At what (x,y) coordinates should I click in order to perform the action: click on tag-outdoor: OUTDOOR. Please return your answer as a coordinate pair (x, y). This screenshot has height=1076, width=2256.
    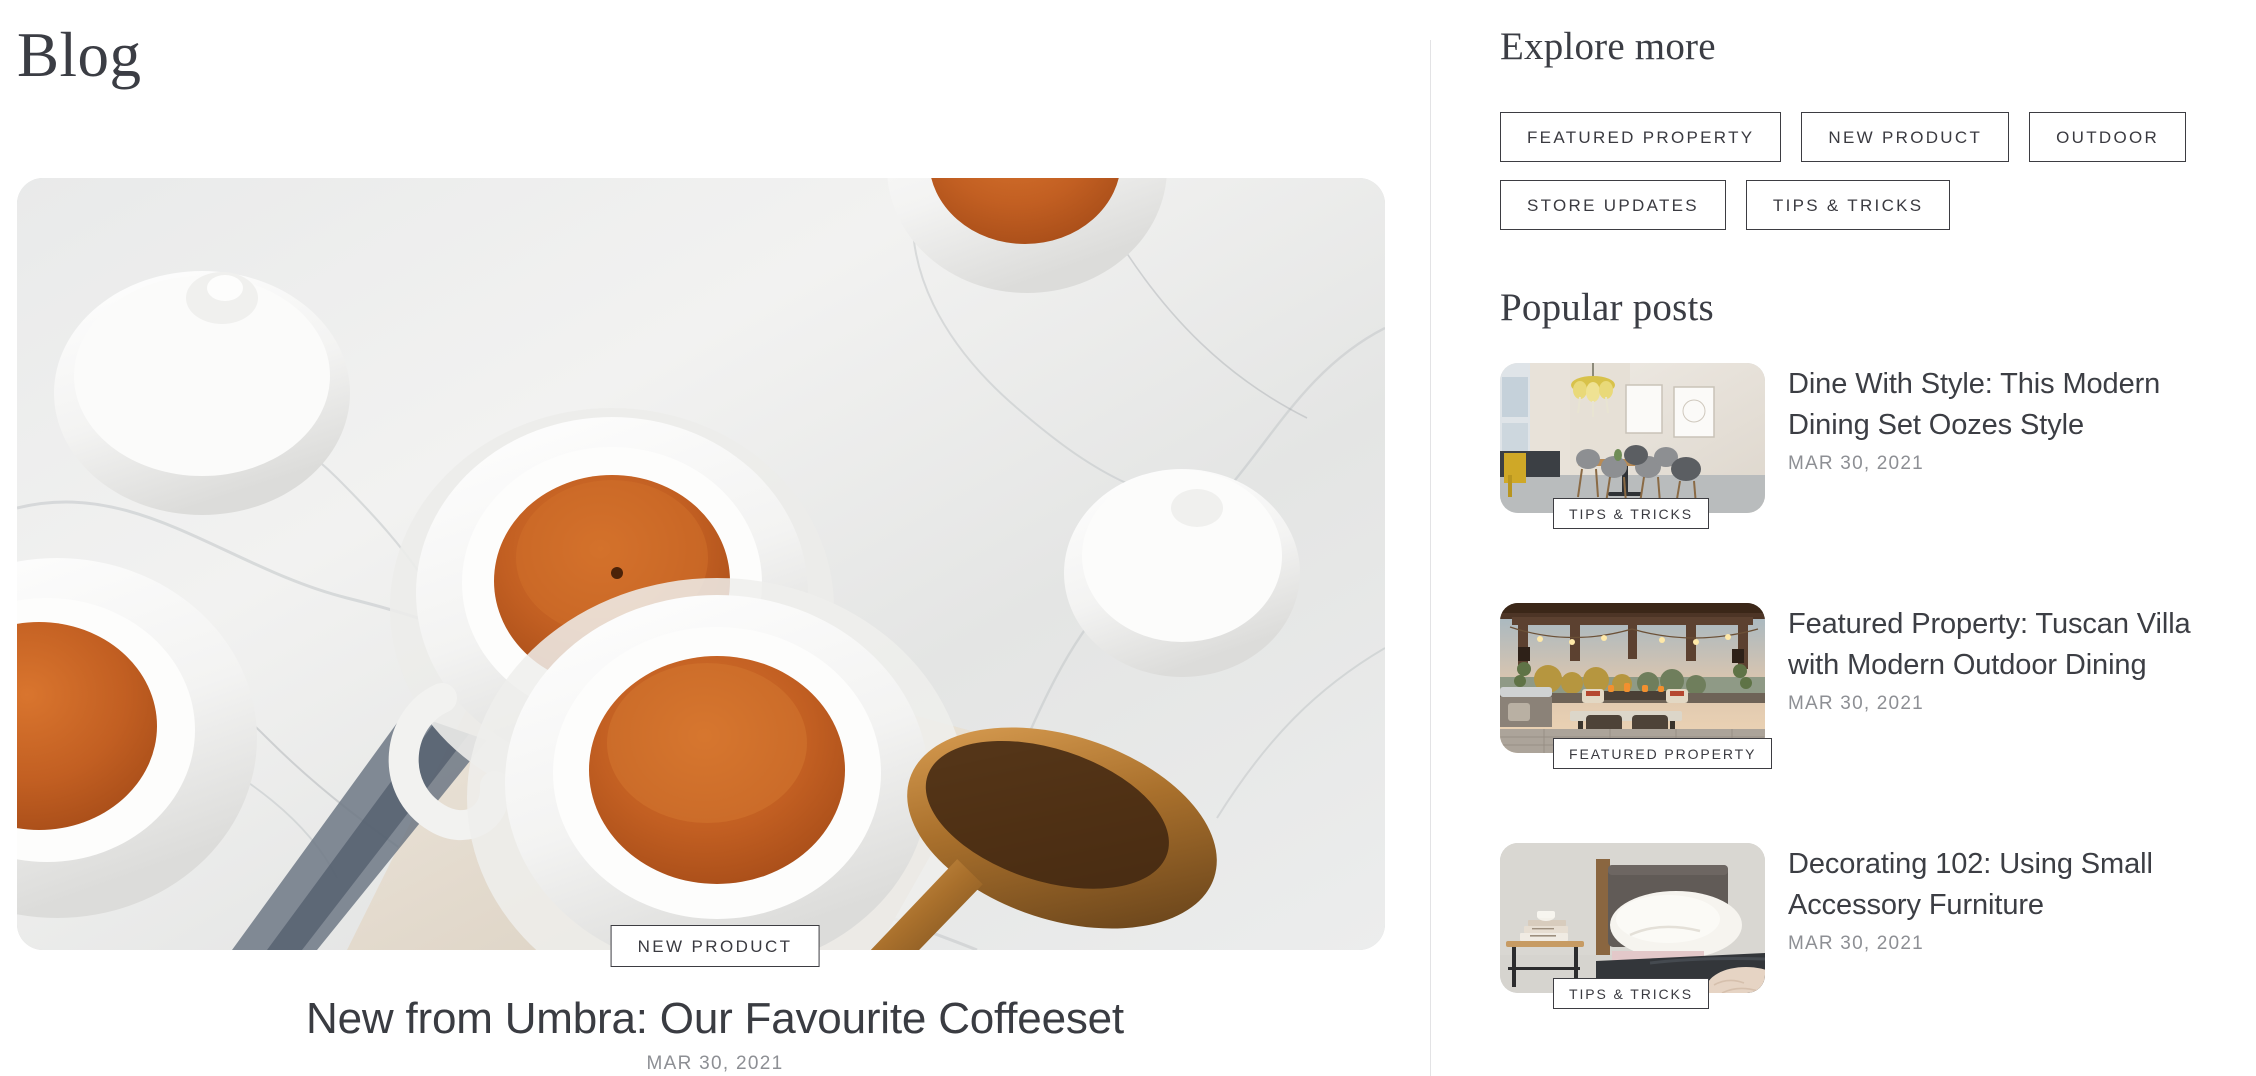
    Looking at the image, I should click on (2108, 137).